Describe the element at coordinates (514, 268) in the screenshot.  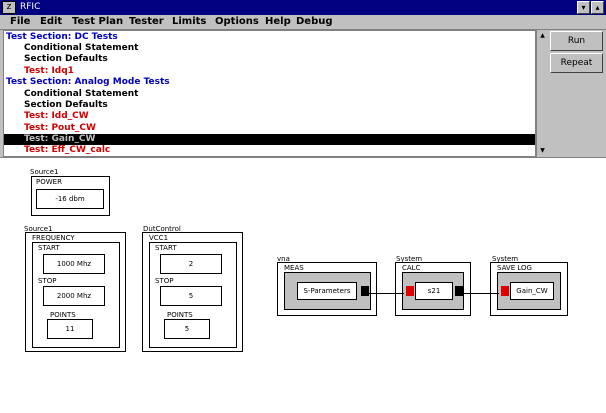
I see `save-log-label: SAVE LOG` at that location.